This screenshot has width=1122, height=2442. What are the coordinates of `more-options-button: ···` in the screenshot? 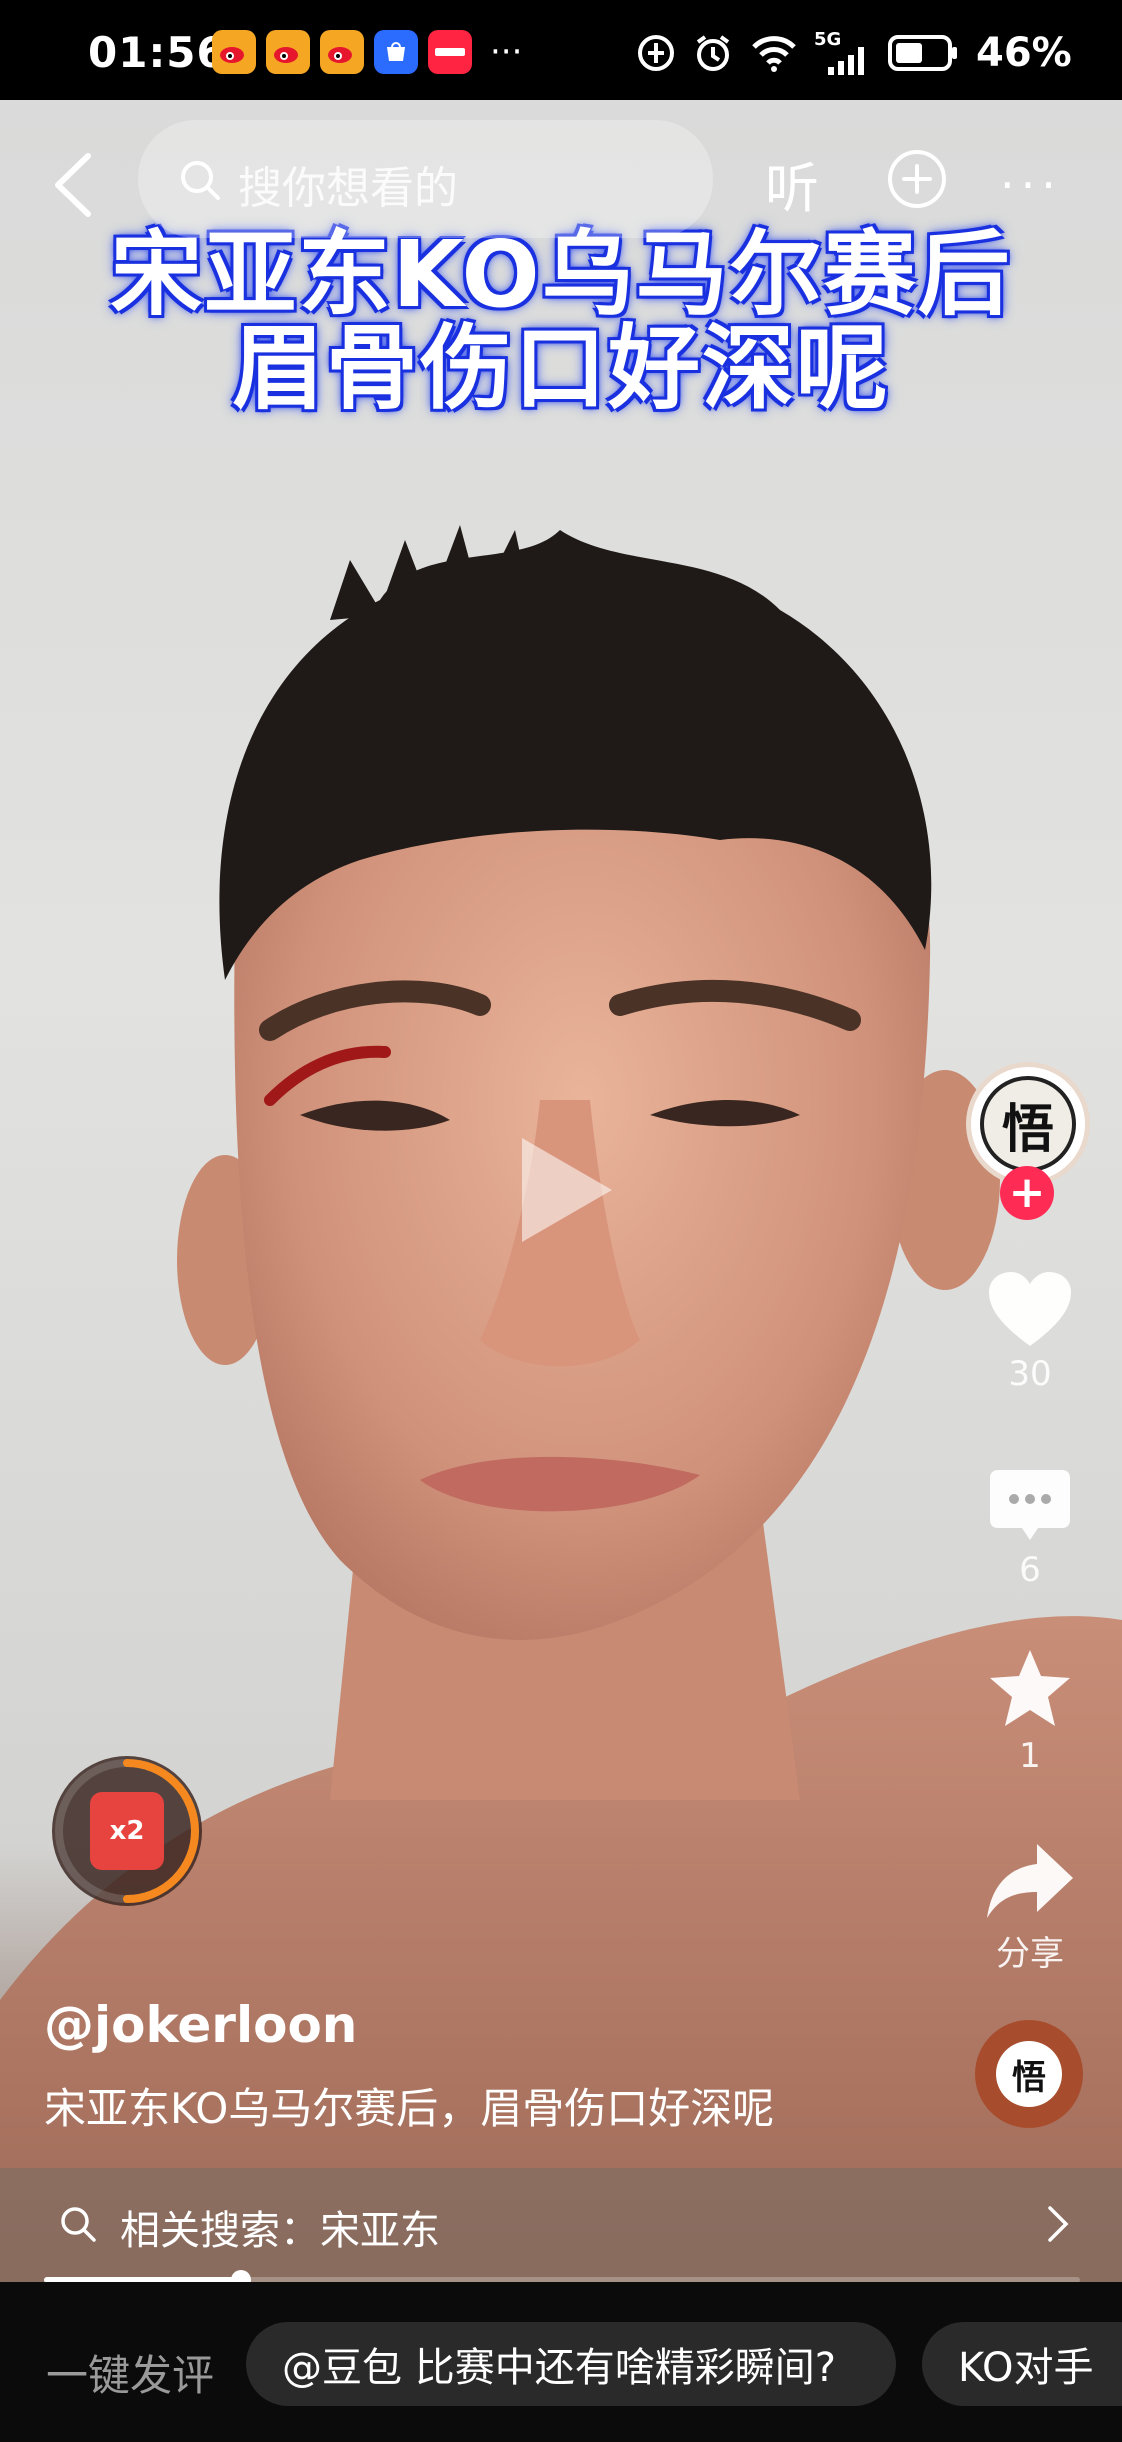 It's located at (1031, 185).